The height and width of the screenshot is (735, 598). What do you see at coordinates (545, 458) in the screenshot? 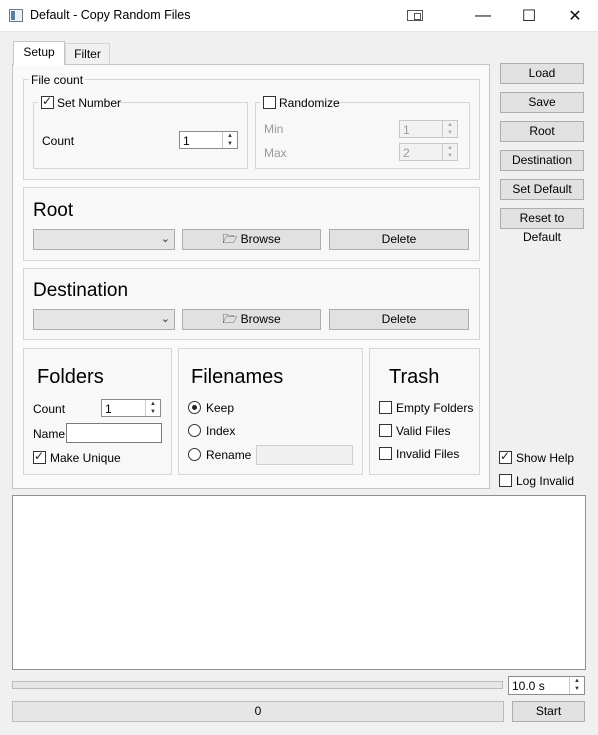
I see `show-help-label: Show Help` at bounding box center [545, 458].